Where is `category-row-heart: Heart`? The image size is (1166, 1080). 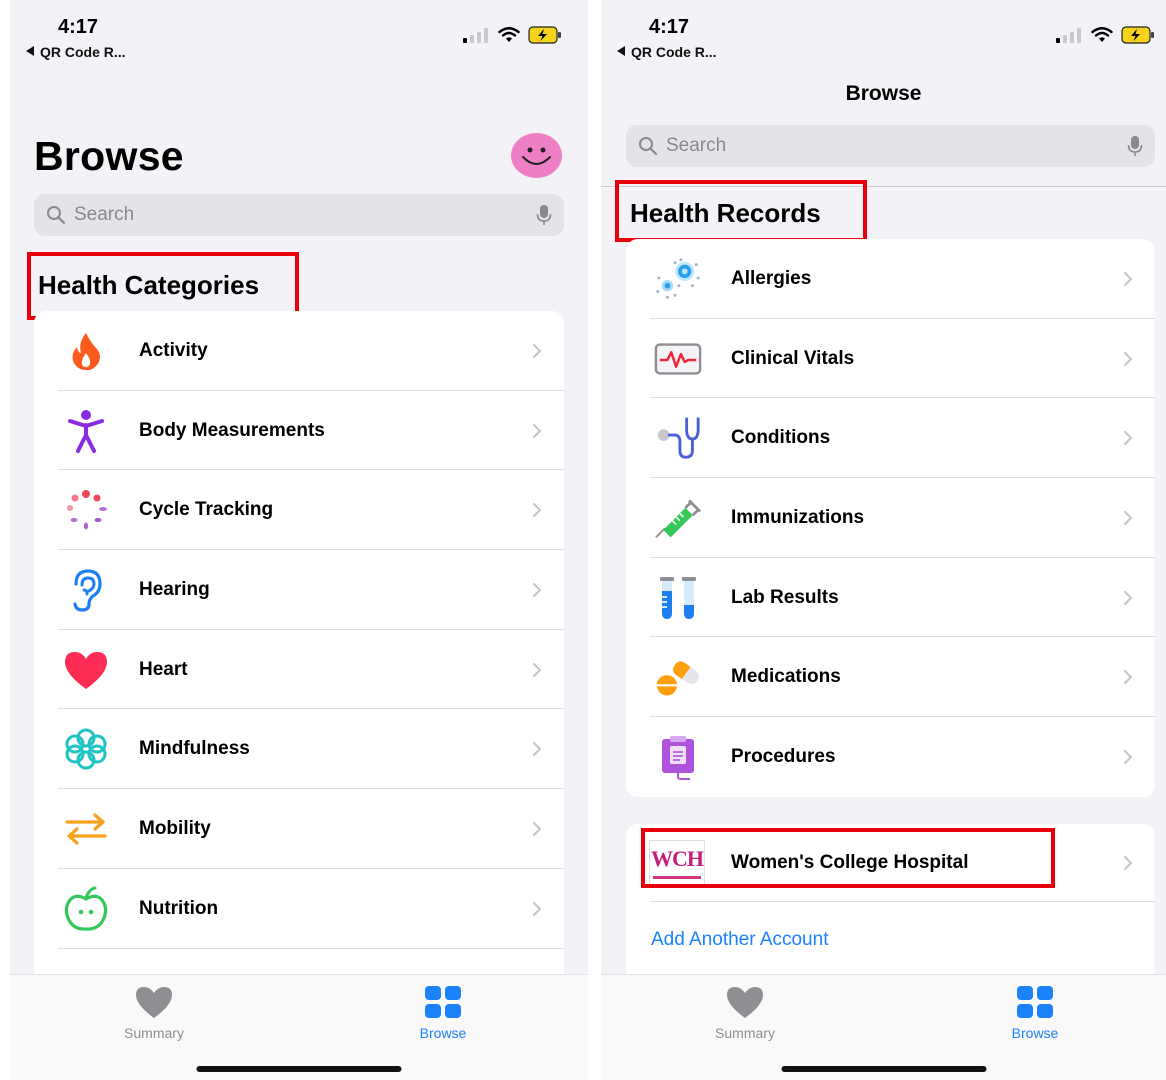
category-row-heart: Heart is located at coordinates (299, 670).